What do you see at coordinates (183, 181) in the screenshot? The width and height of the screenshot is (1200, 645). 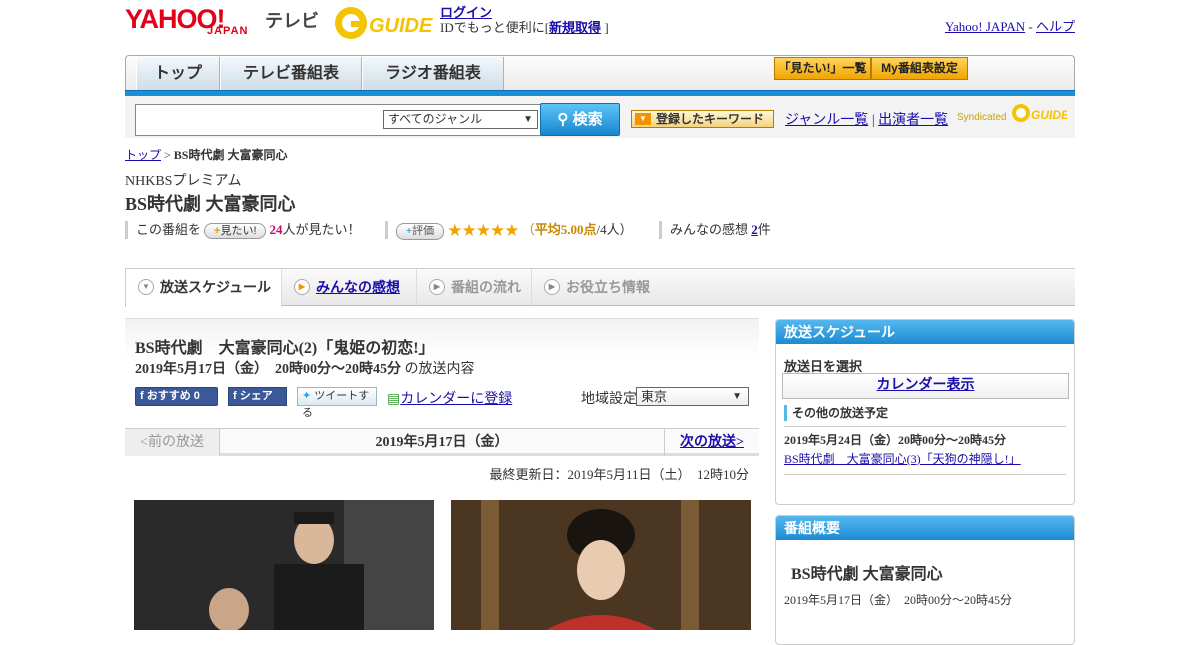 I see `channel-name: NHKBSプレミアム` at bounding box center [183, 181].